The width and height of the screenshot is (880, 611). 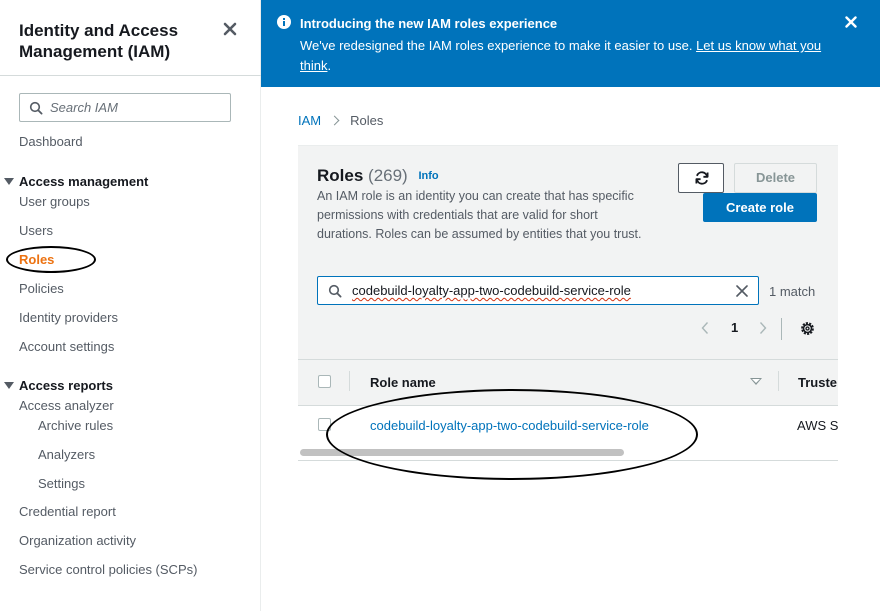 I want to click on pager-divider, so click(x=781, y=329).